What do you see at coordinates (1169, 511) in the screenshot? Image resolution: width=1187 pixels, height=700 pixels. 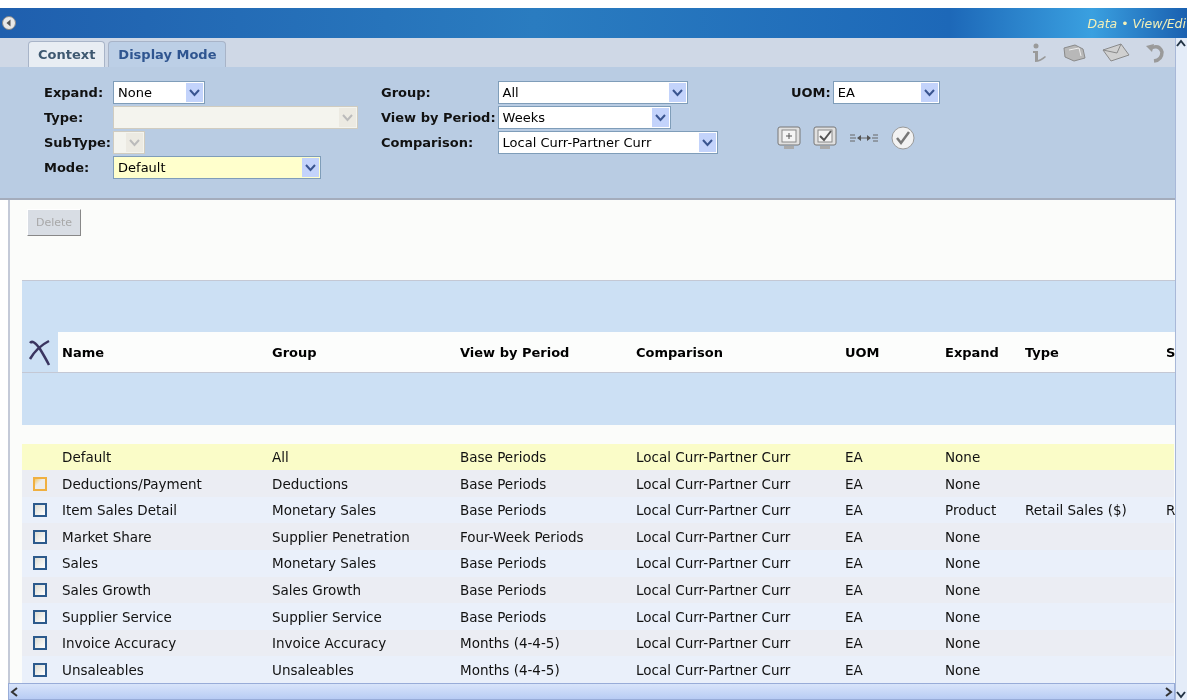 I see `table-cell-text: R` at bounding box center [1169, 511].